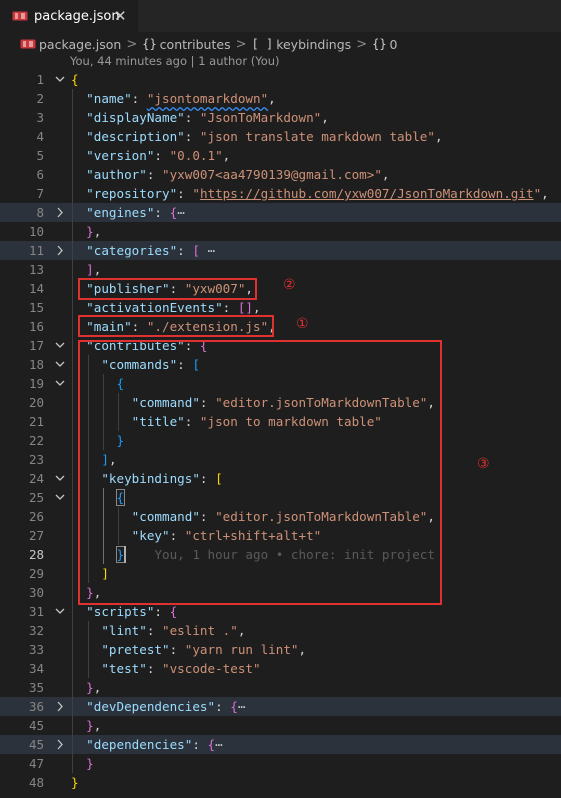 The height and width of the screenshot is (798, 561). Describe the element at coordinates (36, 326) in the screenshot. I see `line-number: 16` at that location.